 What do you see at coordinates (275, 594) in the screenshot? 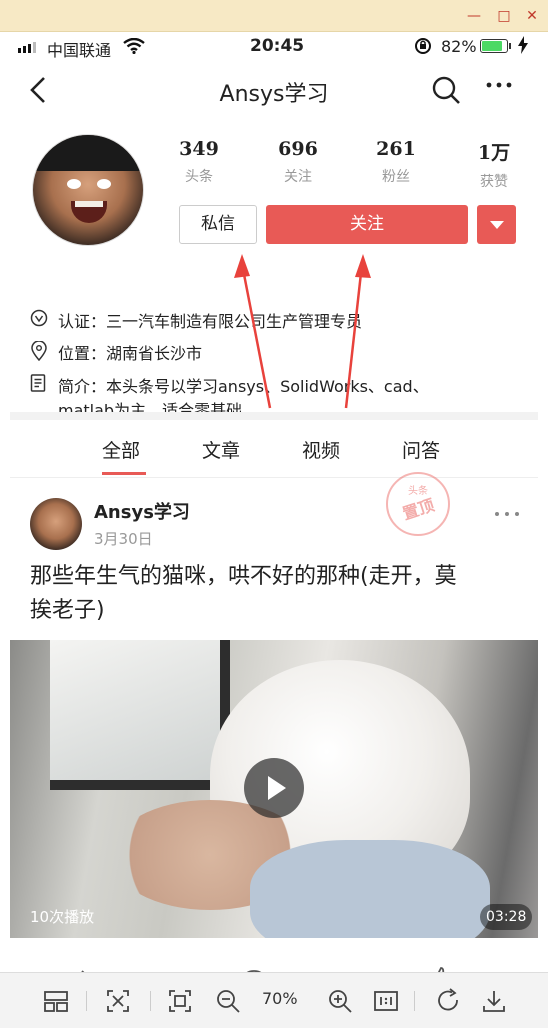
I see `post-title: 那些年生气的猫咪，哄不好的那种(走开，莫 挨老子)` at bounding box center [275, 594].